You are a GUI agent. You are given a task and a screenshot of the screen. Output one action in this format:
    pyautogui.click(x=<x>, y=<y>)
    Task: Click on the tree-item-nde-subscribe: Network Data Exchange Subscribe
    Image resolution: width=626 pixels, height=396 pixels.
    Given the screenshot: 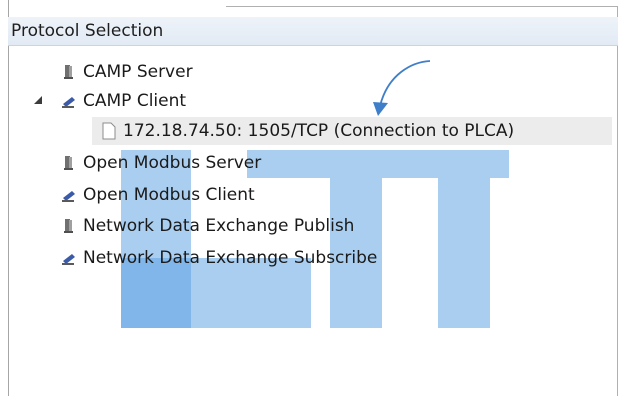 What is the action you would take?
    pyautogui.click(x=218, y=258)
    